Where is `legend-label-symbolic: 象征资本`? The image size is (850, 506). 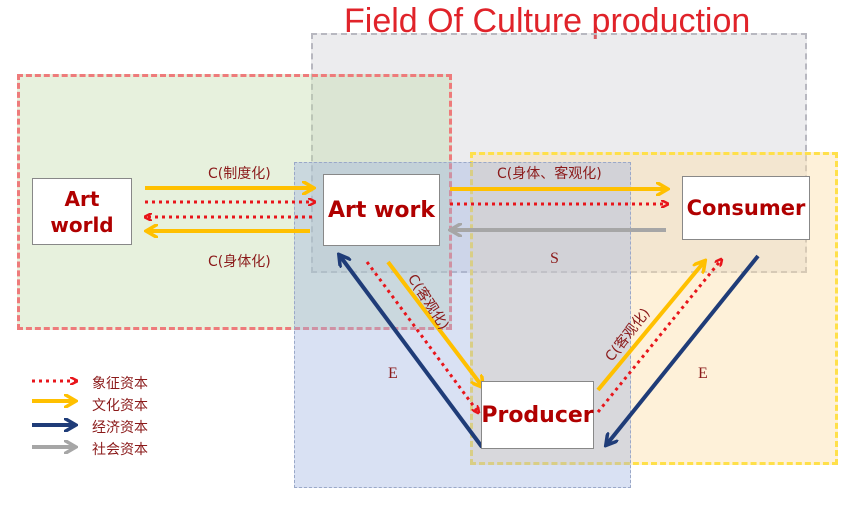
legend-label-symbolic: 象征资本 is located at coordinates (120, 384).